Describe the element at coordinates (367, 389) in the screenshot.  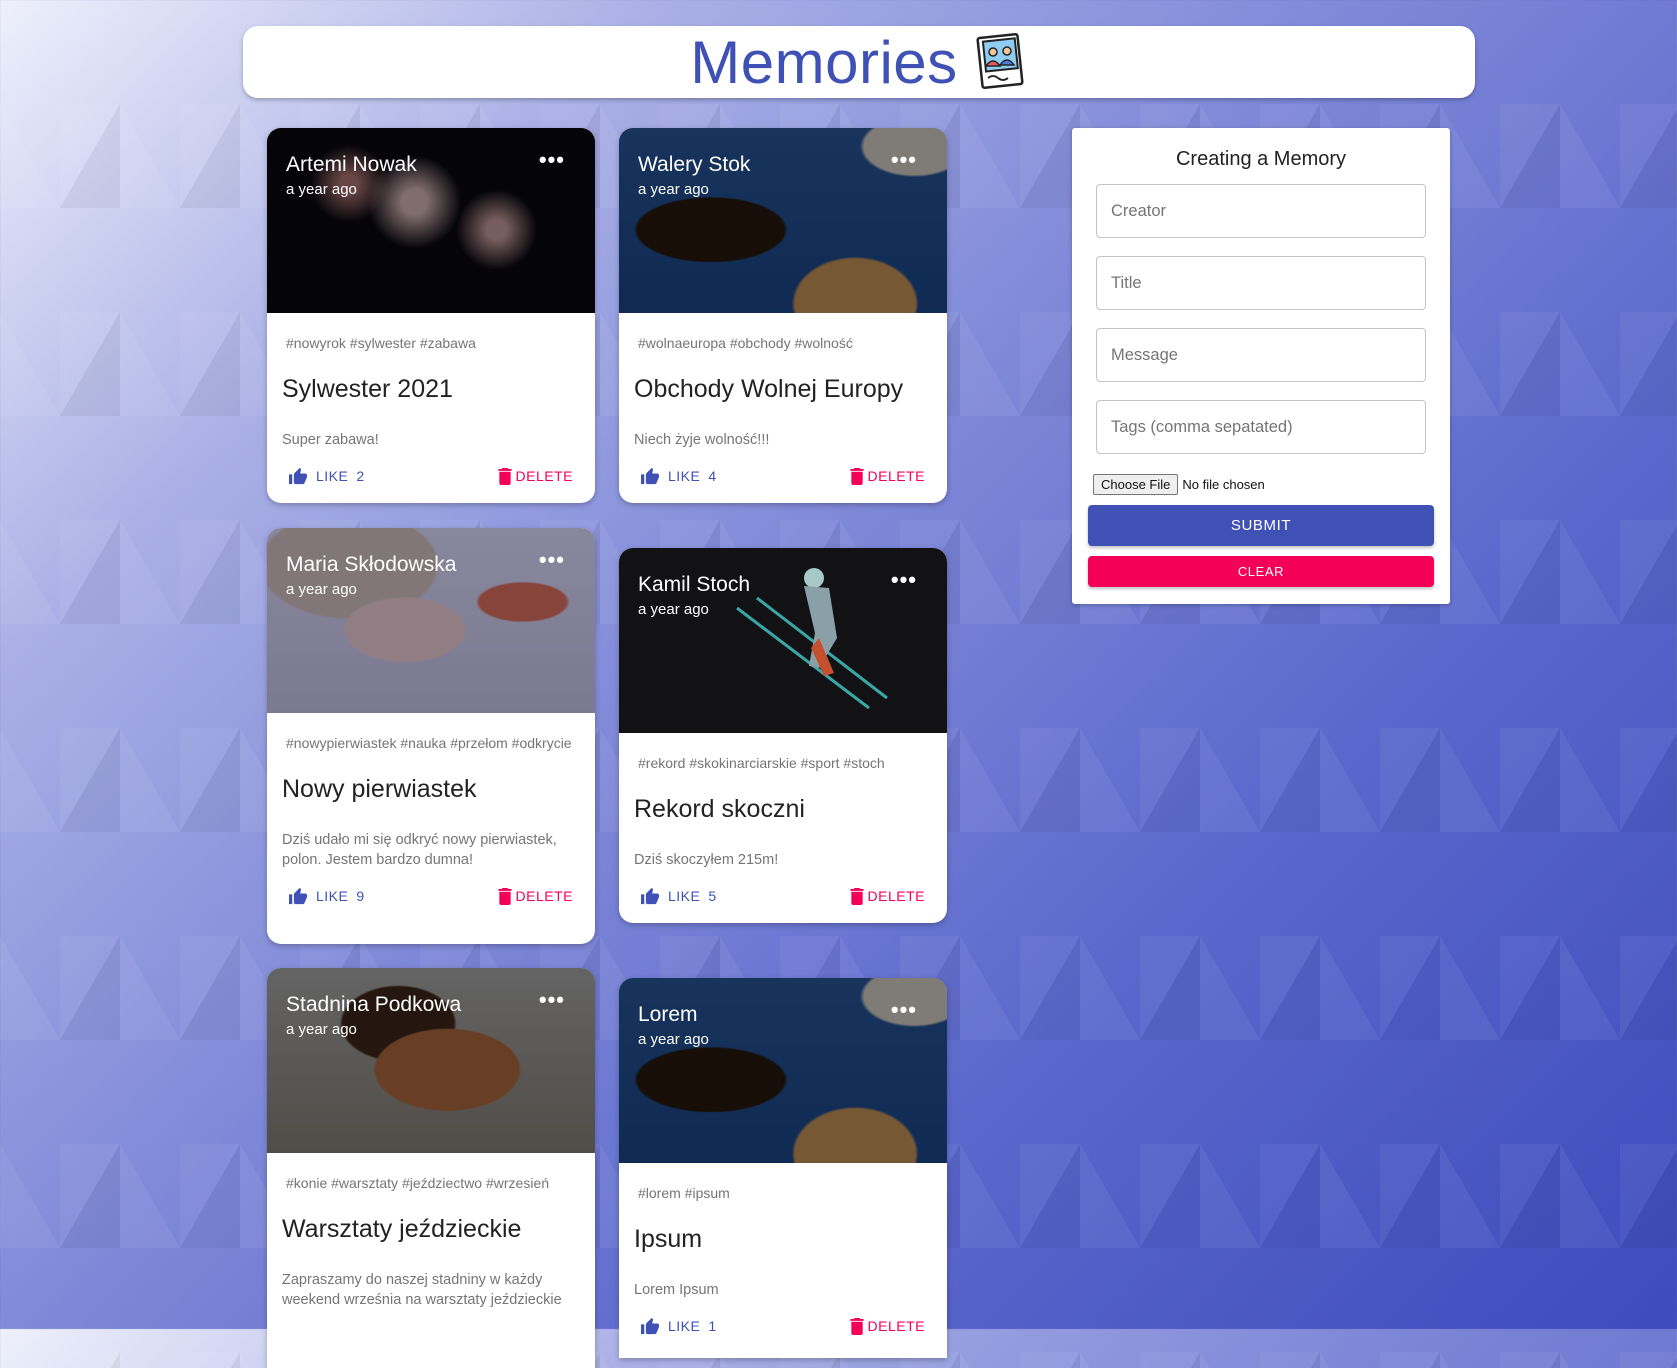
I see `card-title: Sylwester 2021` at that location.